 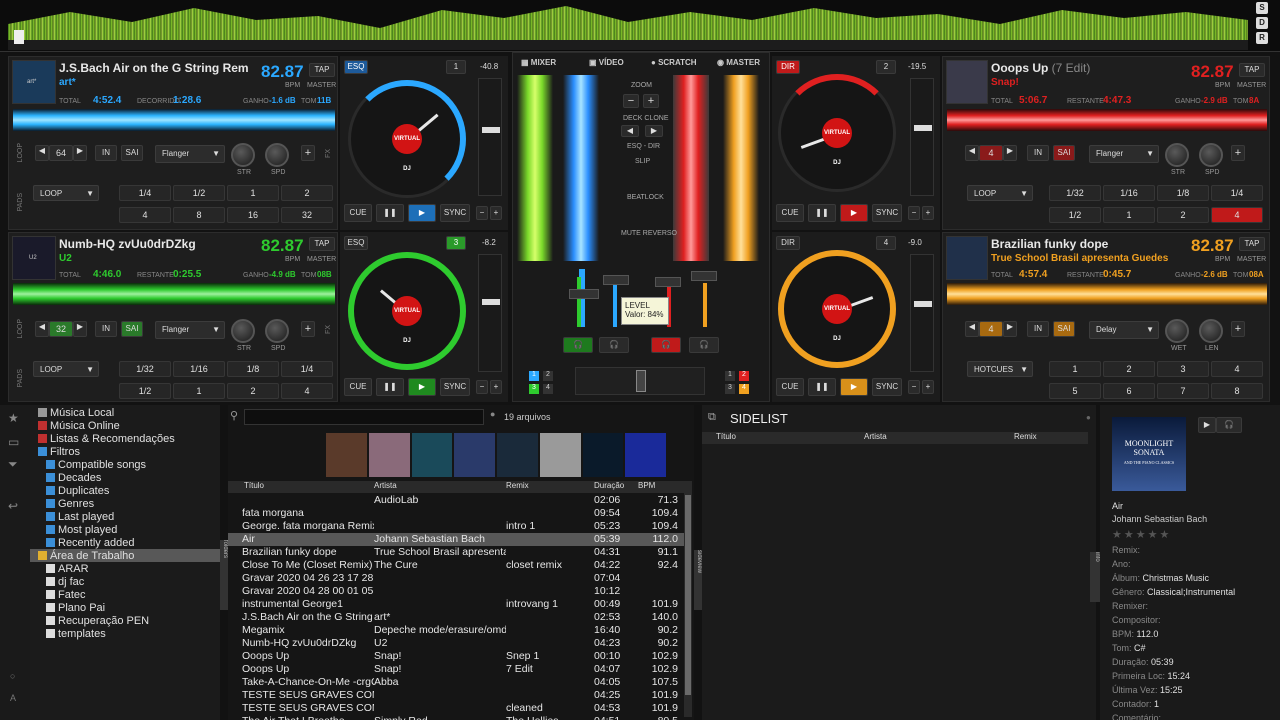 I want to click on deck-2-cue-button: CUE, so click(x=790, y=213).